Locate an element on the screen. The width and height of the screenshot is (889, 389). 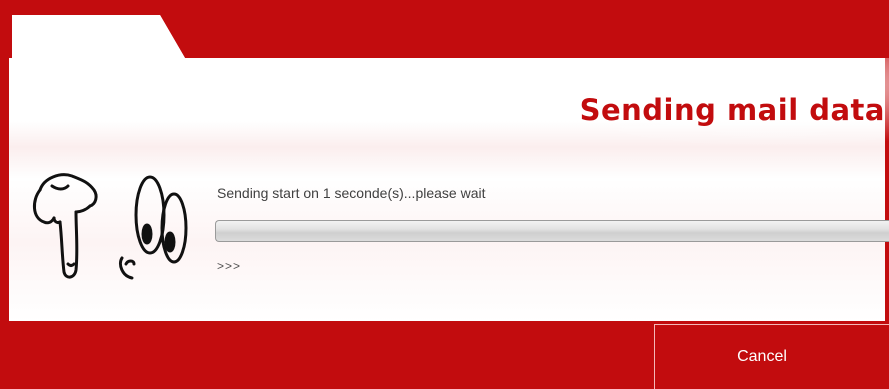
cancel-button-label: Cancel is located at coordinates (762, 356).